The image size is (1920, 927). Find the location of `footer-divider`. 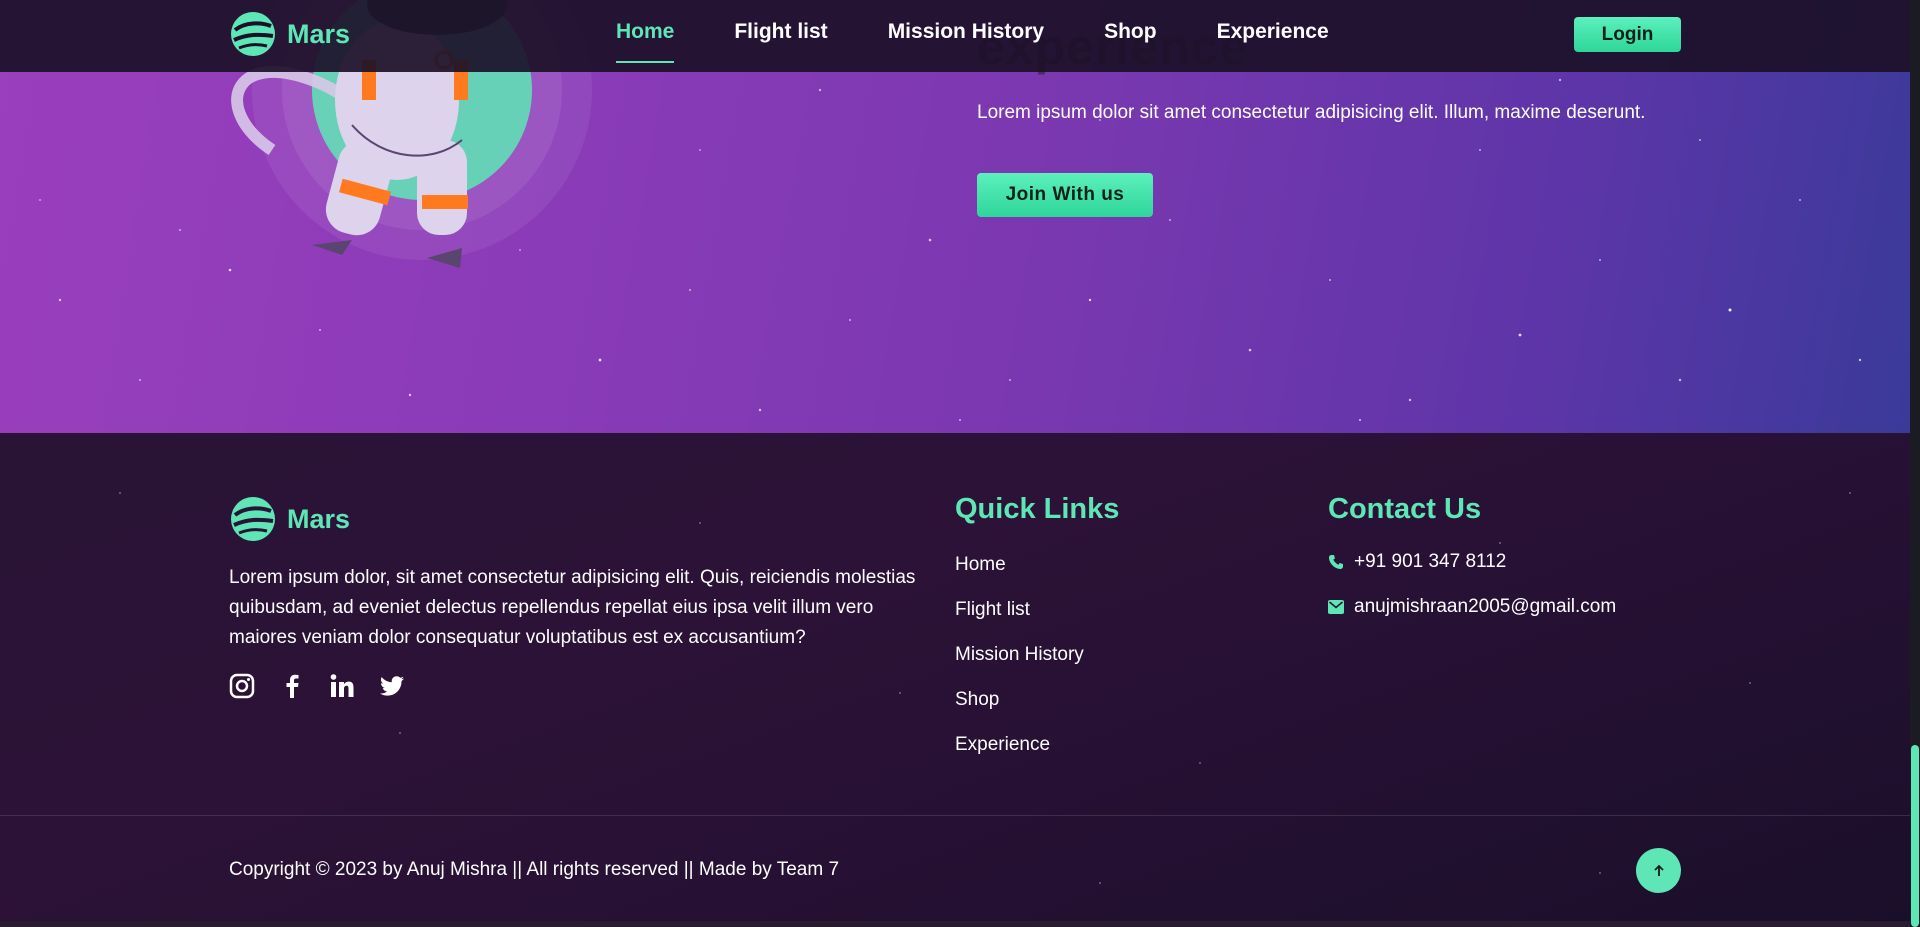

footer-divider is located at coordinates (955, 815).